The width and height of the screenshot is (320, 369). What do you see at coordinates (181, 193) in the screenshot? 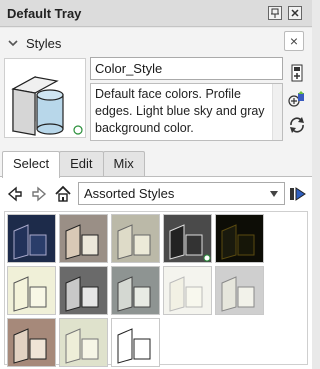
I see `collection-dropdown: Assorted Styles` at bounding box center [181, 193].